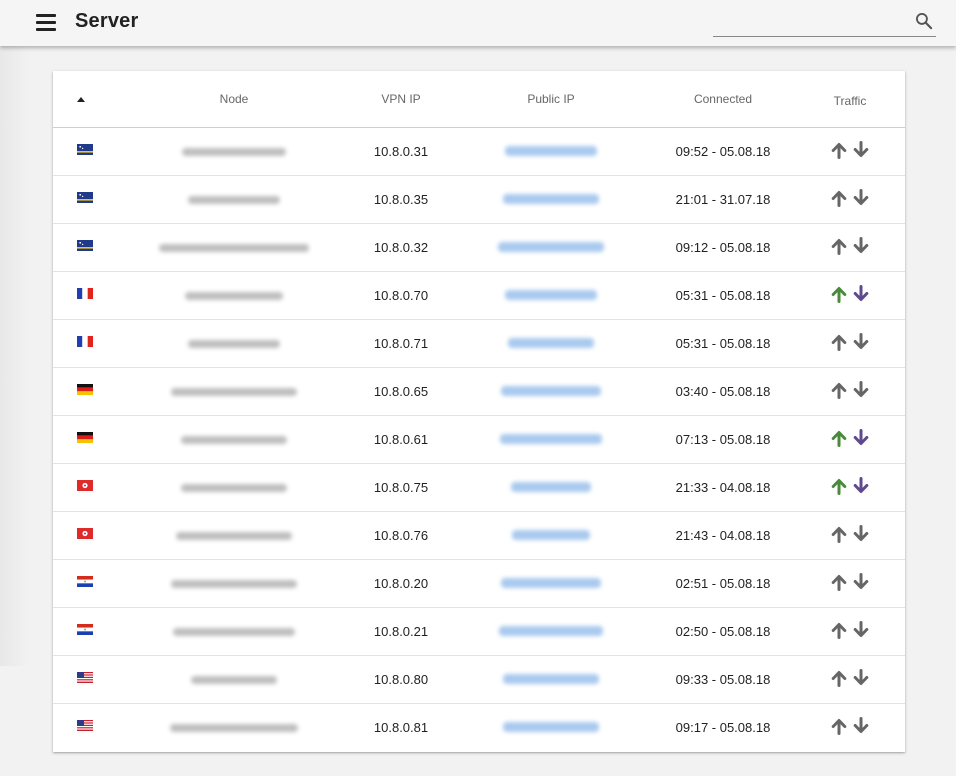 The width and height of the screenshot is (956, 776). I want to click on column-header-vpn-ip: VPN IP, so click(401, 99).